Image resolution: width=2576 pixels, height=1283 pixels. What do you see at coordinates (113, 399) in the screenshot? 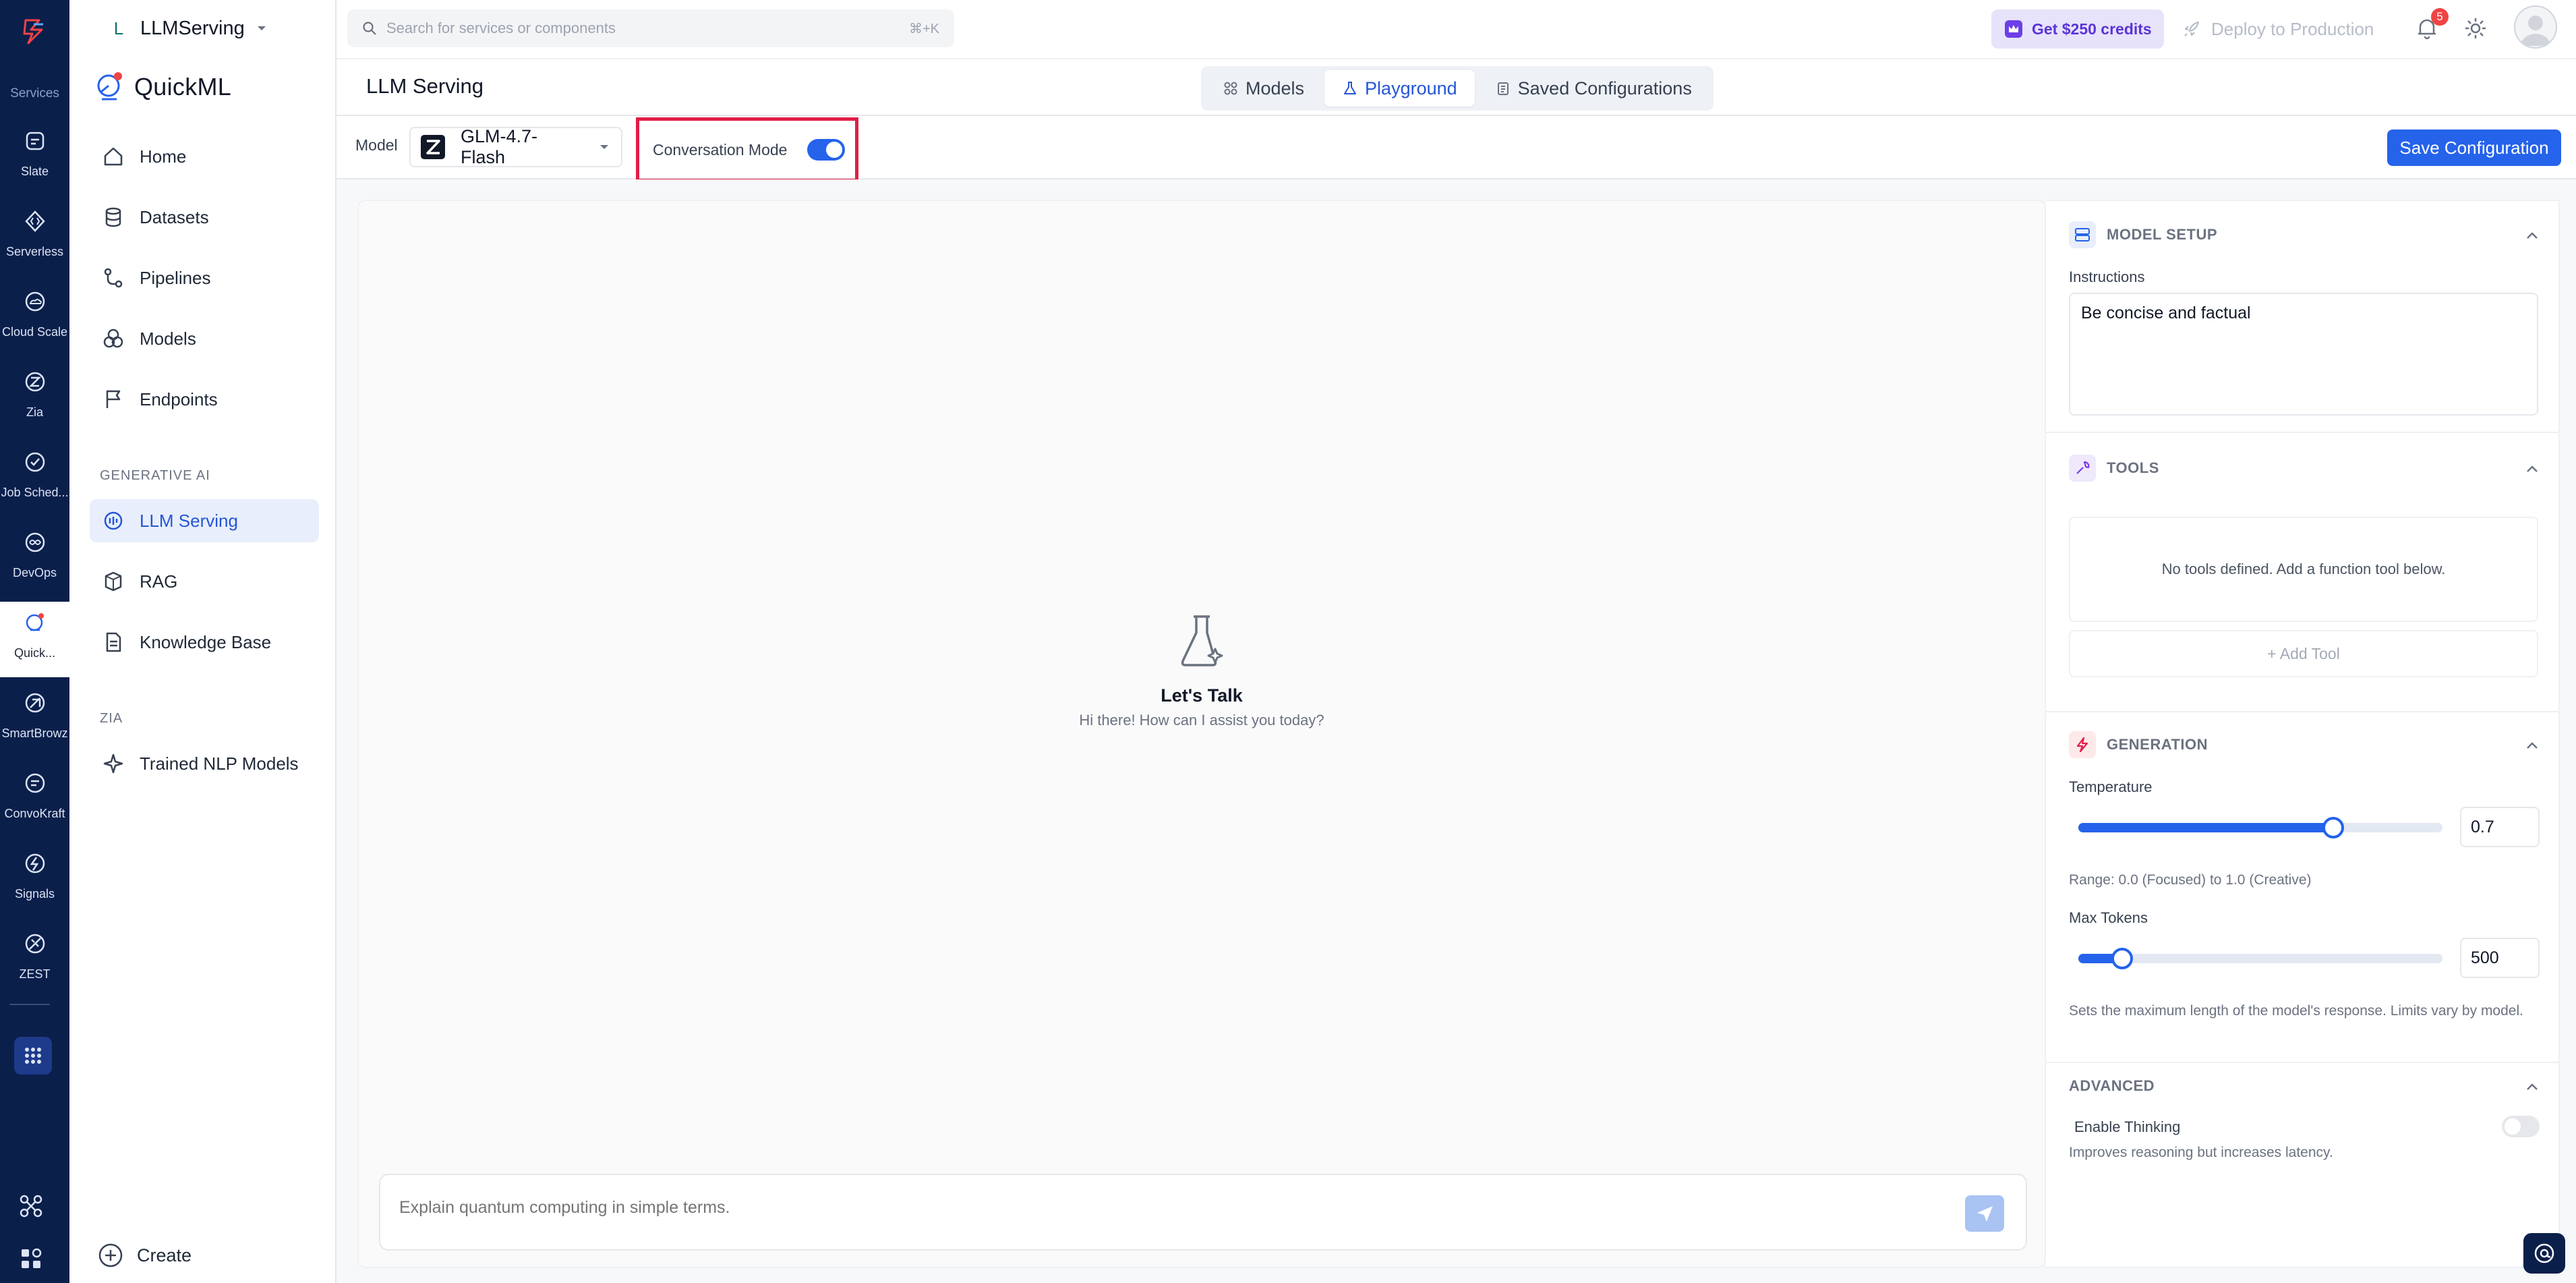
I see `flag-icon` at bounding box center [113, 399].